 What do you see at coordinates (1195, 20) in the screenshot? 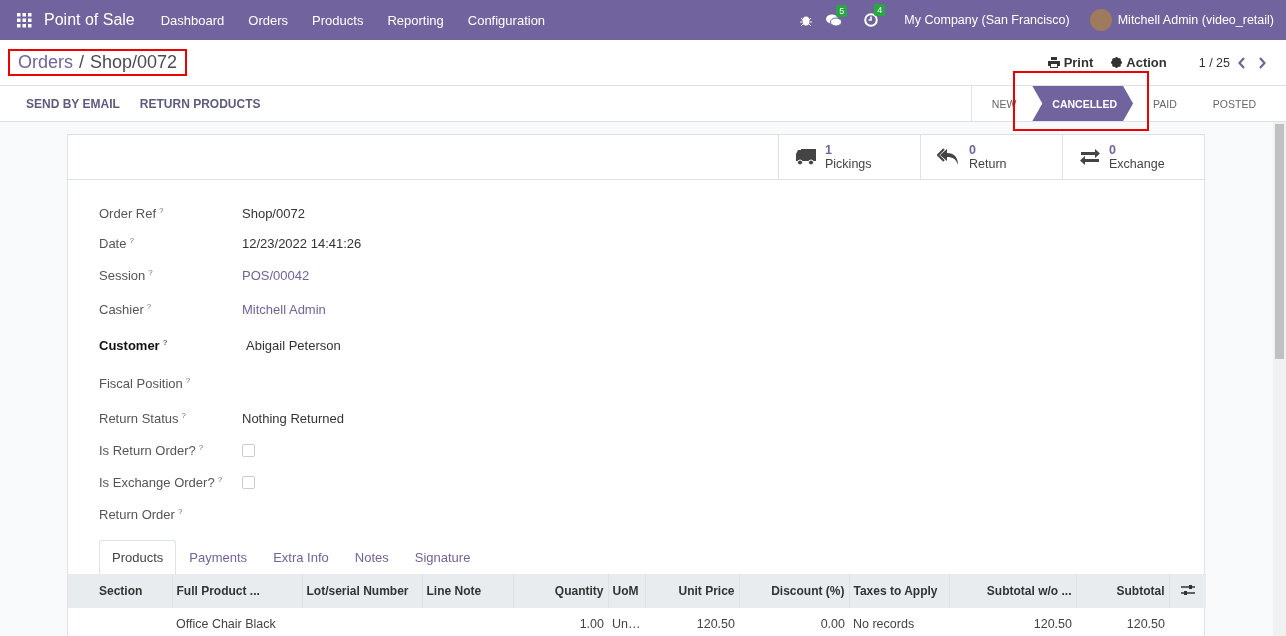
I see `user-menu: Mitchell Admin (video_retail)` at bounding box center [1195, 20].